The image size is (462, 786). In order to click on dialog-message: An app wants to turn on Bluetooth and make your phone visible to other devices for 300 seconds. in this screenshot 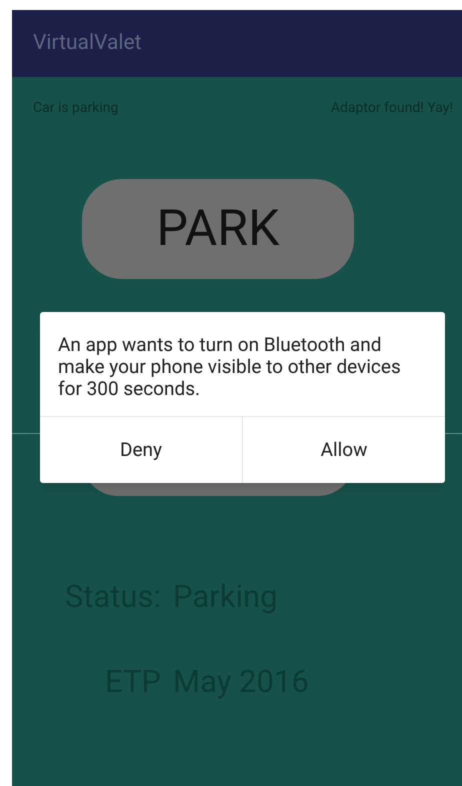, I will do `click(229, 367)`.